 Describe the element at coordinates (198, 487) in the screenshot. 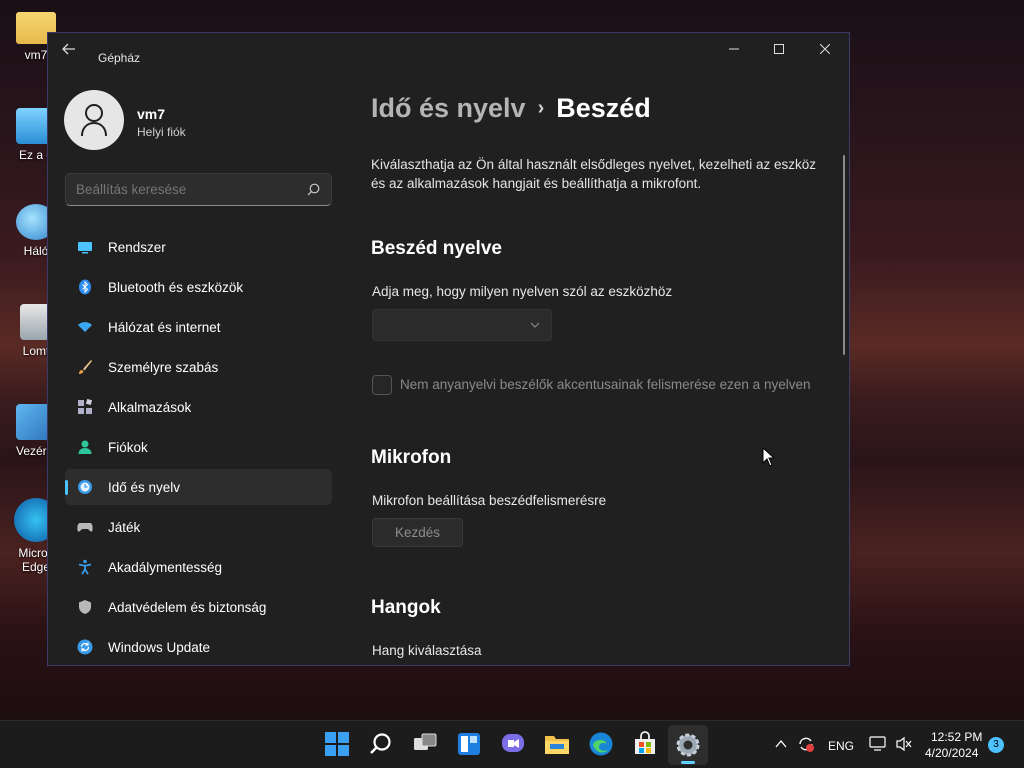

I see `sidebar-item-time-language: Idő és nyelv` at that location.